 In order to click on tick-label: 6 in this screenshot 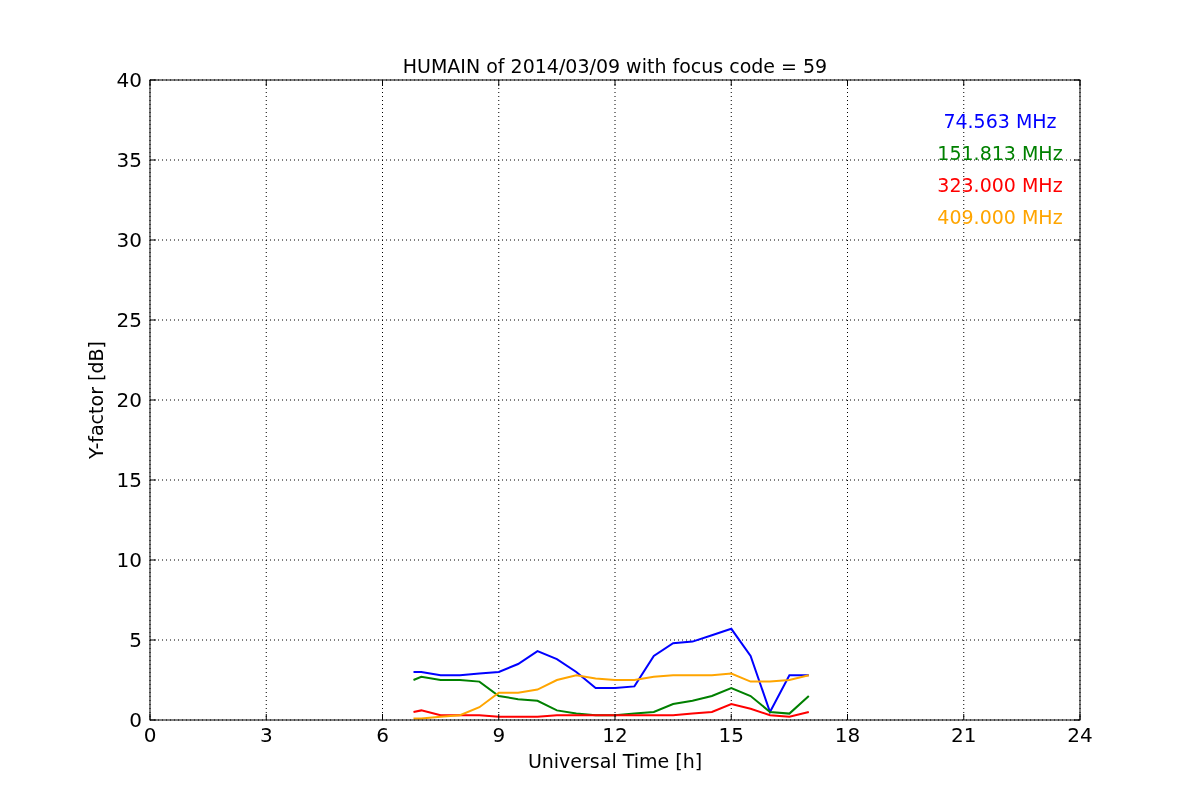, I will do `click(382, 735)`.